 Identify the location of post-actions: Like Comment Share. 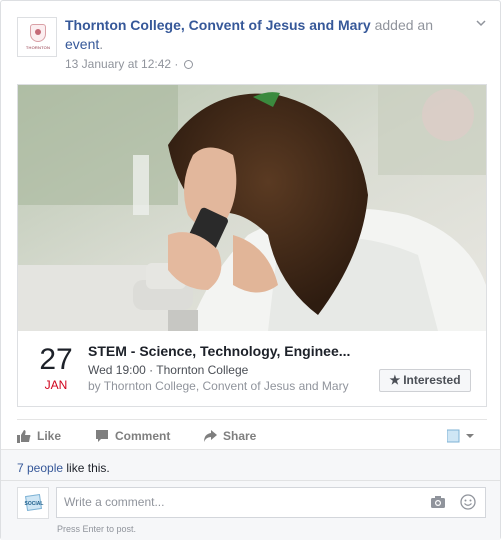
(252, 434).